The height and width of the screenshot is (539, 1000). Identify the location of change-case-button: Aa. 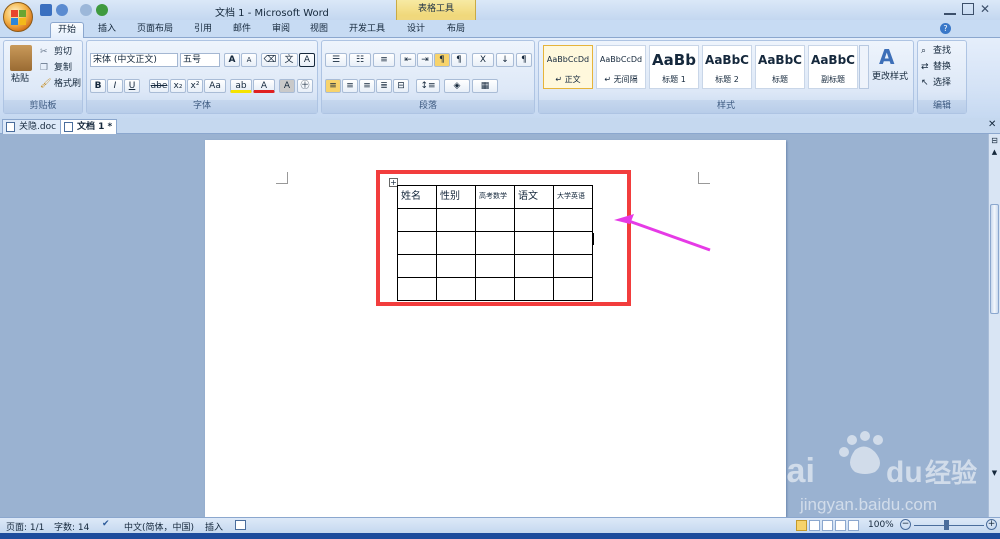
(215, 86).